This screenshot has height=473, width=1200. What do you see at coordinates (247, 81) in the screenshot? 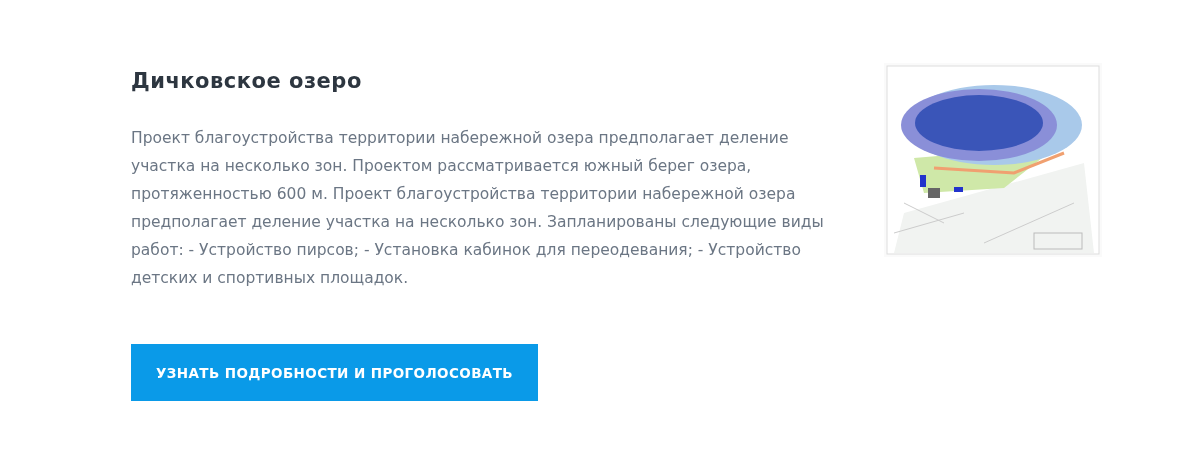
I see `project-title: Дичковское озеро` at bounding box center [247, 81].